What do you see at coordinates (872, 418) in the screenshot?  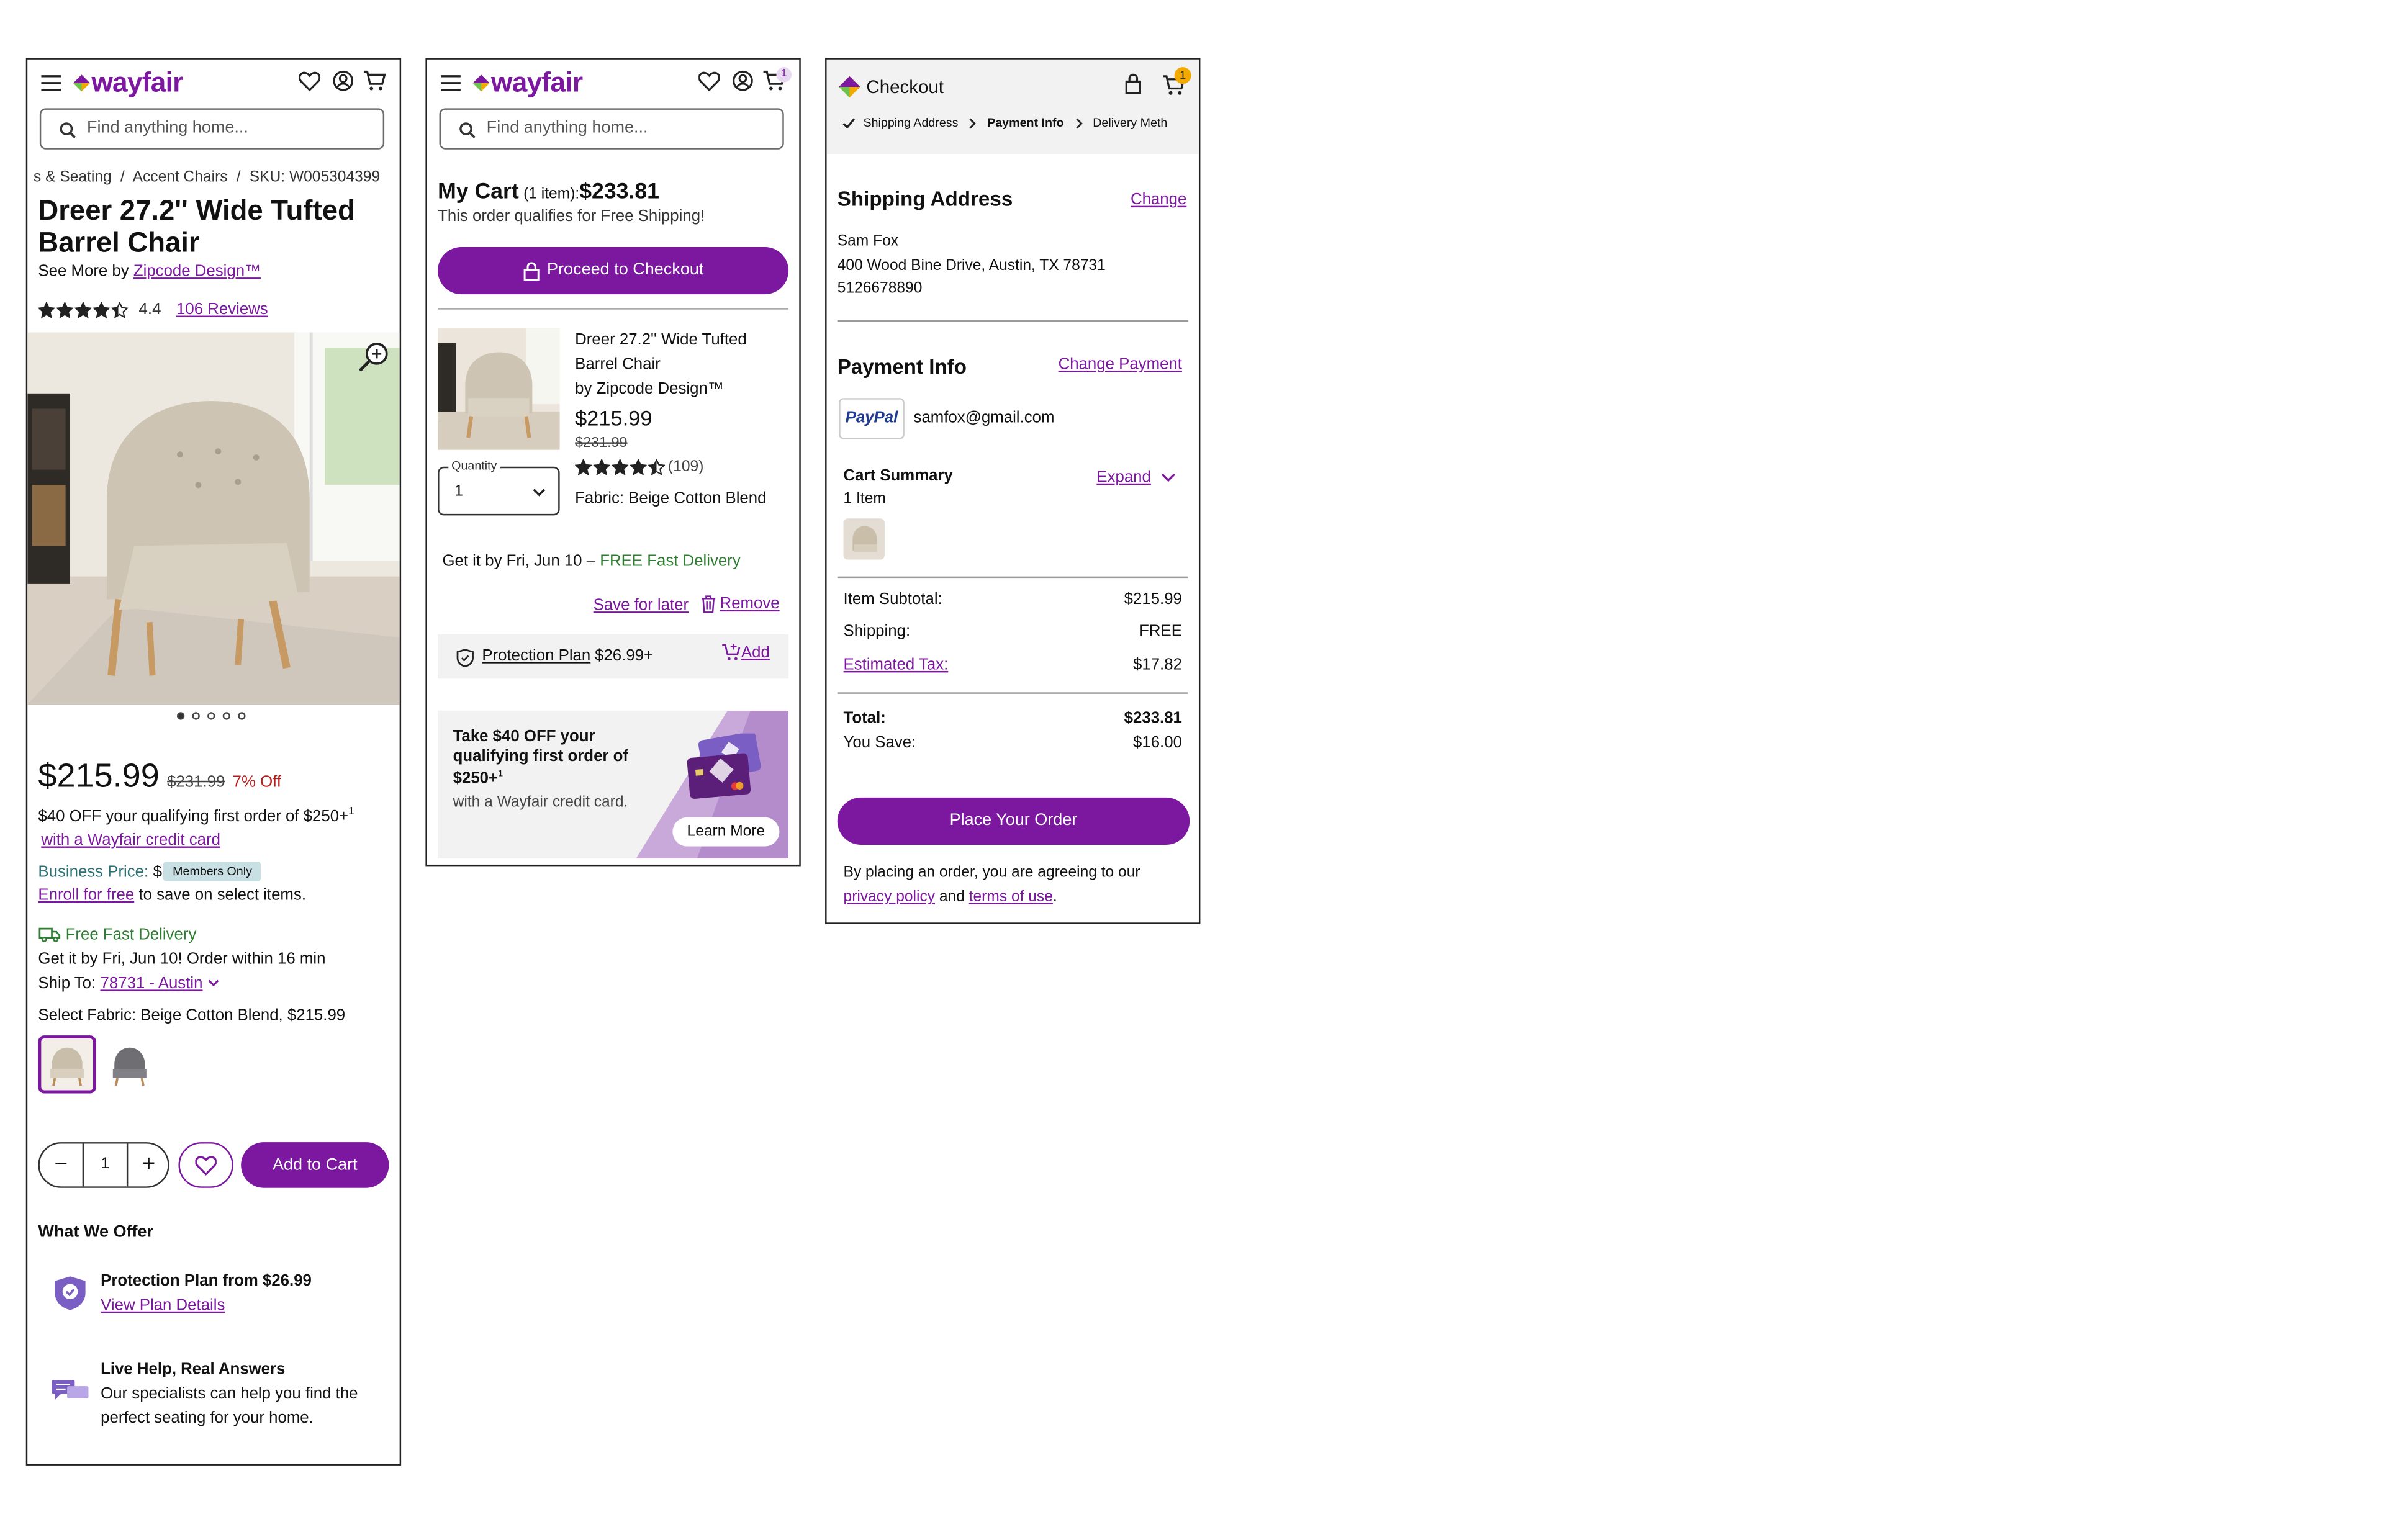 I see `paypal-logo: PayPal` at bounding box center [872, 418].